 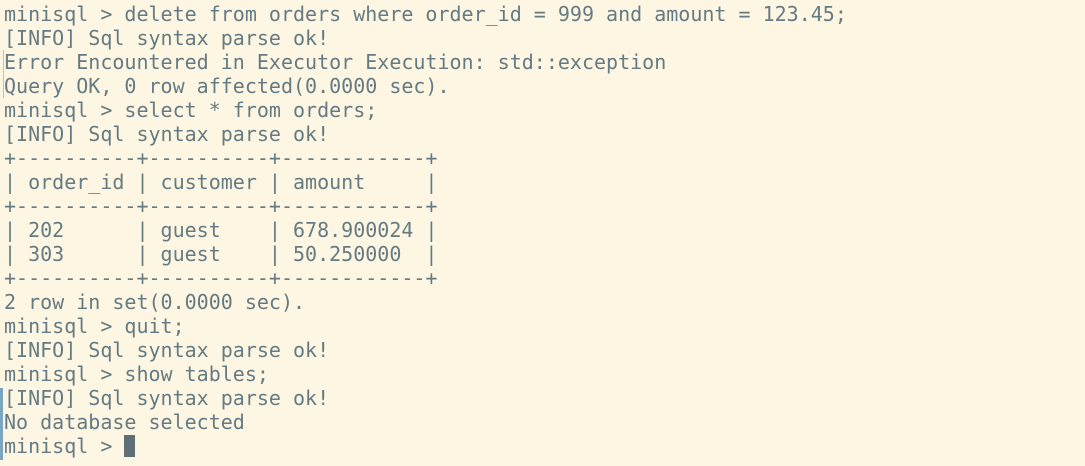 What do you see at coordinates (130, 446) in the screenshot?
I see `text-cursor` at bounding box center [130, 446].